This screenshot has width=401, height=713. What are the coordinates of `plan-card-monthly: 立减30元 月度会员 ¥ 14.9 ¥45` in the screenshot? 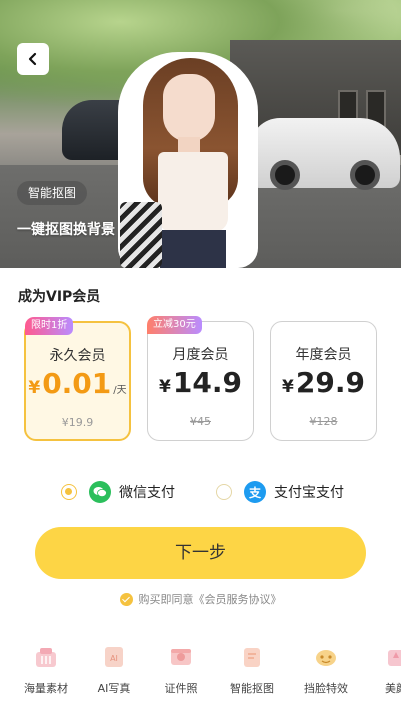 It's located at (200, 378).